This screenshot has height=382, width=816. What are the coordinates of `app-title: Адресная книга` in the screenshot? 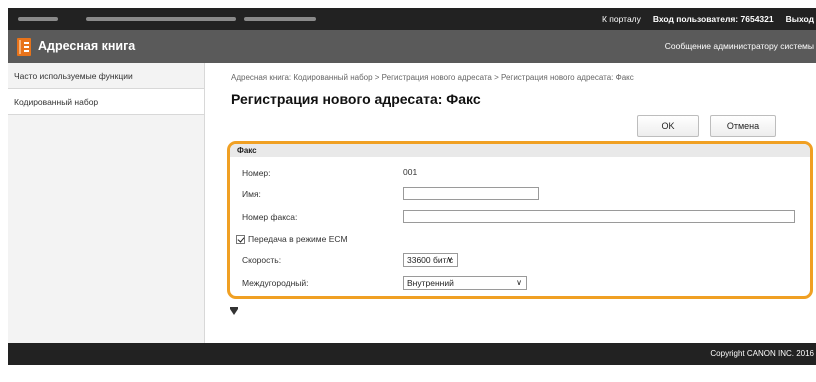 It's located at (87, 46).